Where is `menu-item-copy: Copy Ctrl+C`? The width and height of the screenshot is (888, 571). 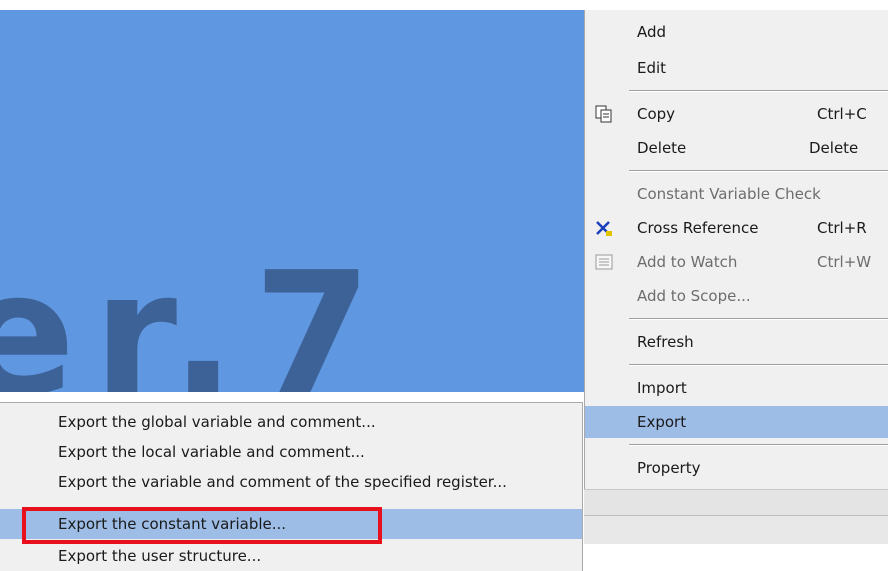 menu-item-copy: Copy Ctrl+C is located at coordinates (736, 114).